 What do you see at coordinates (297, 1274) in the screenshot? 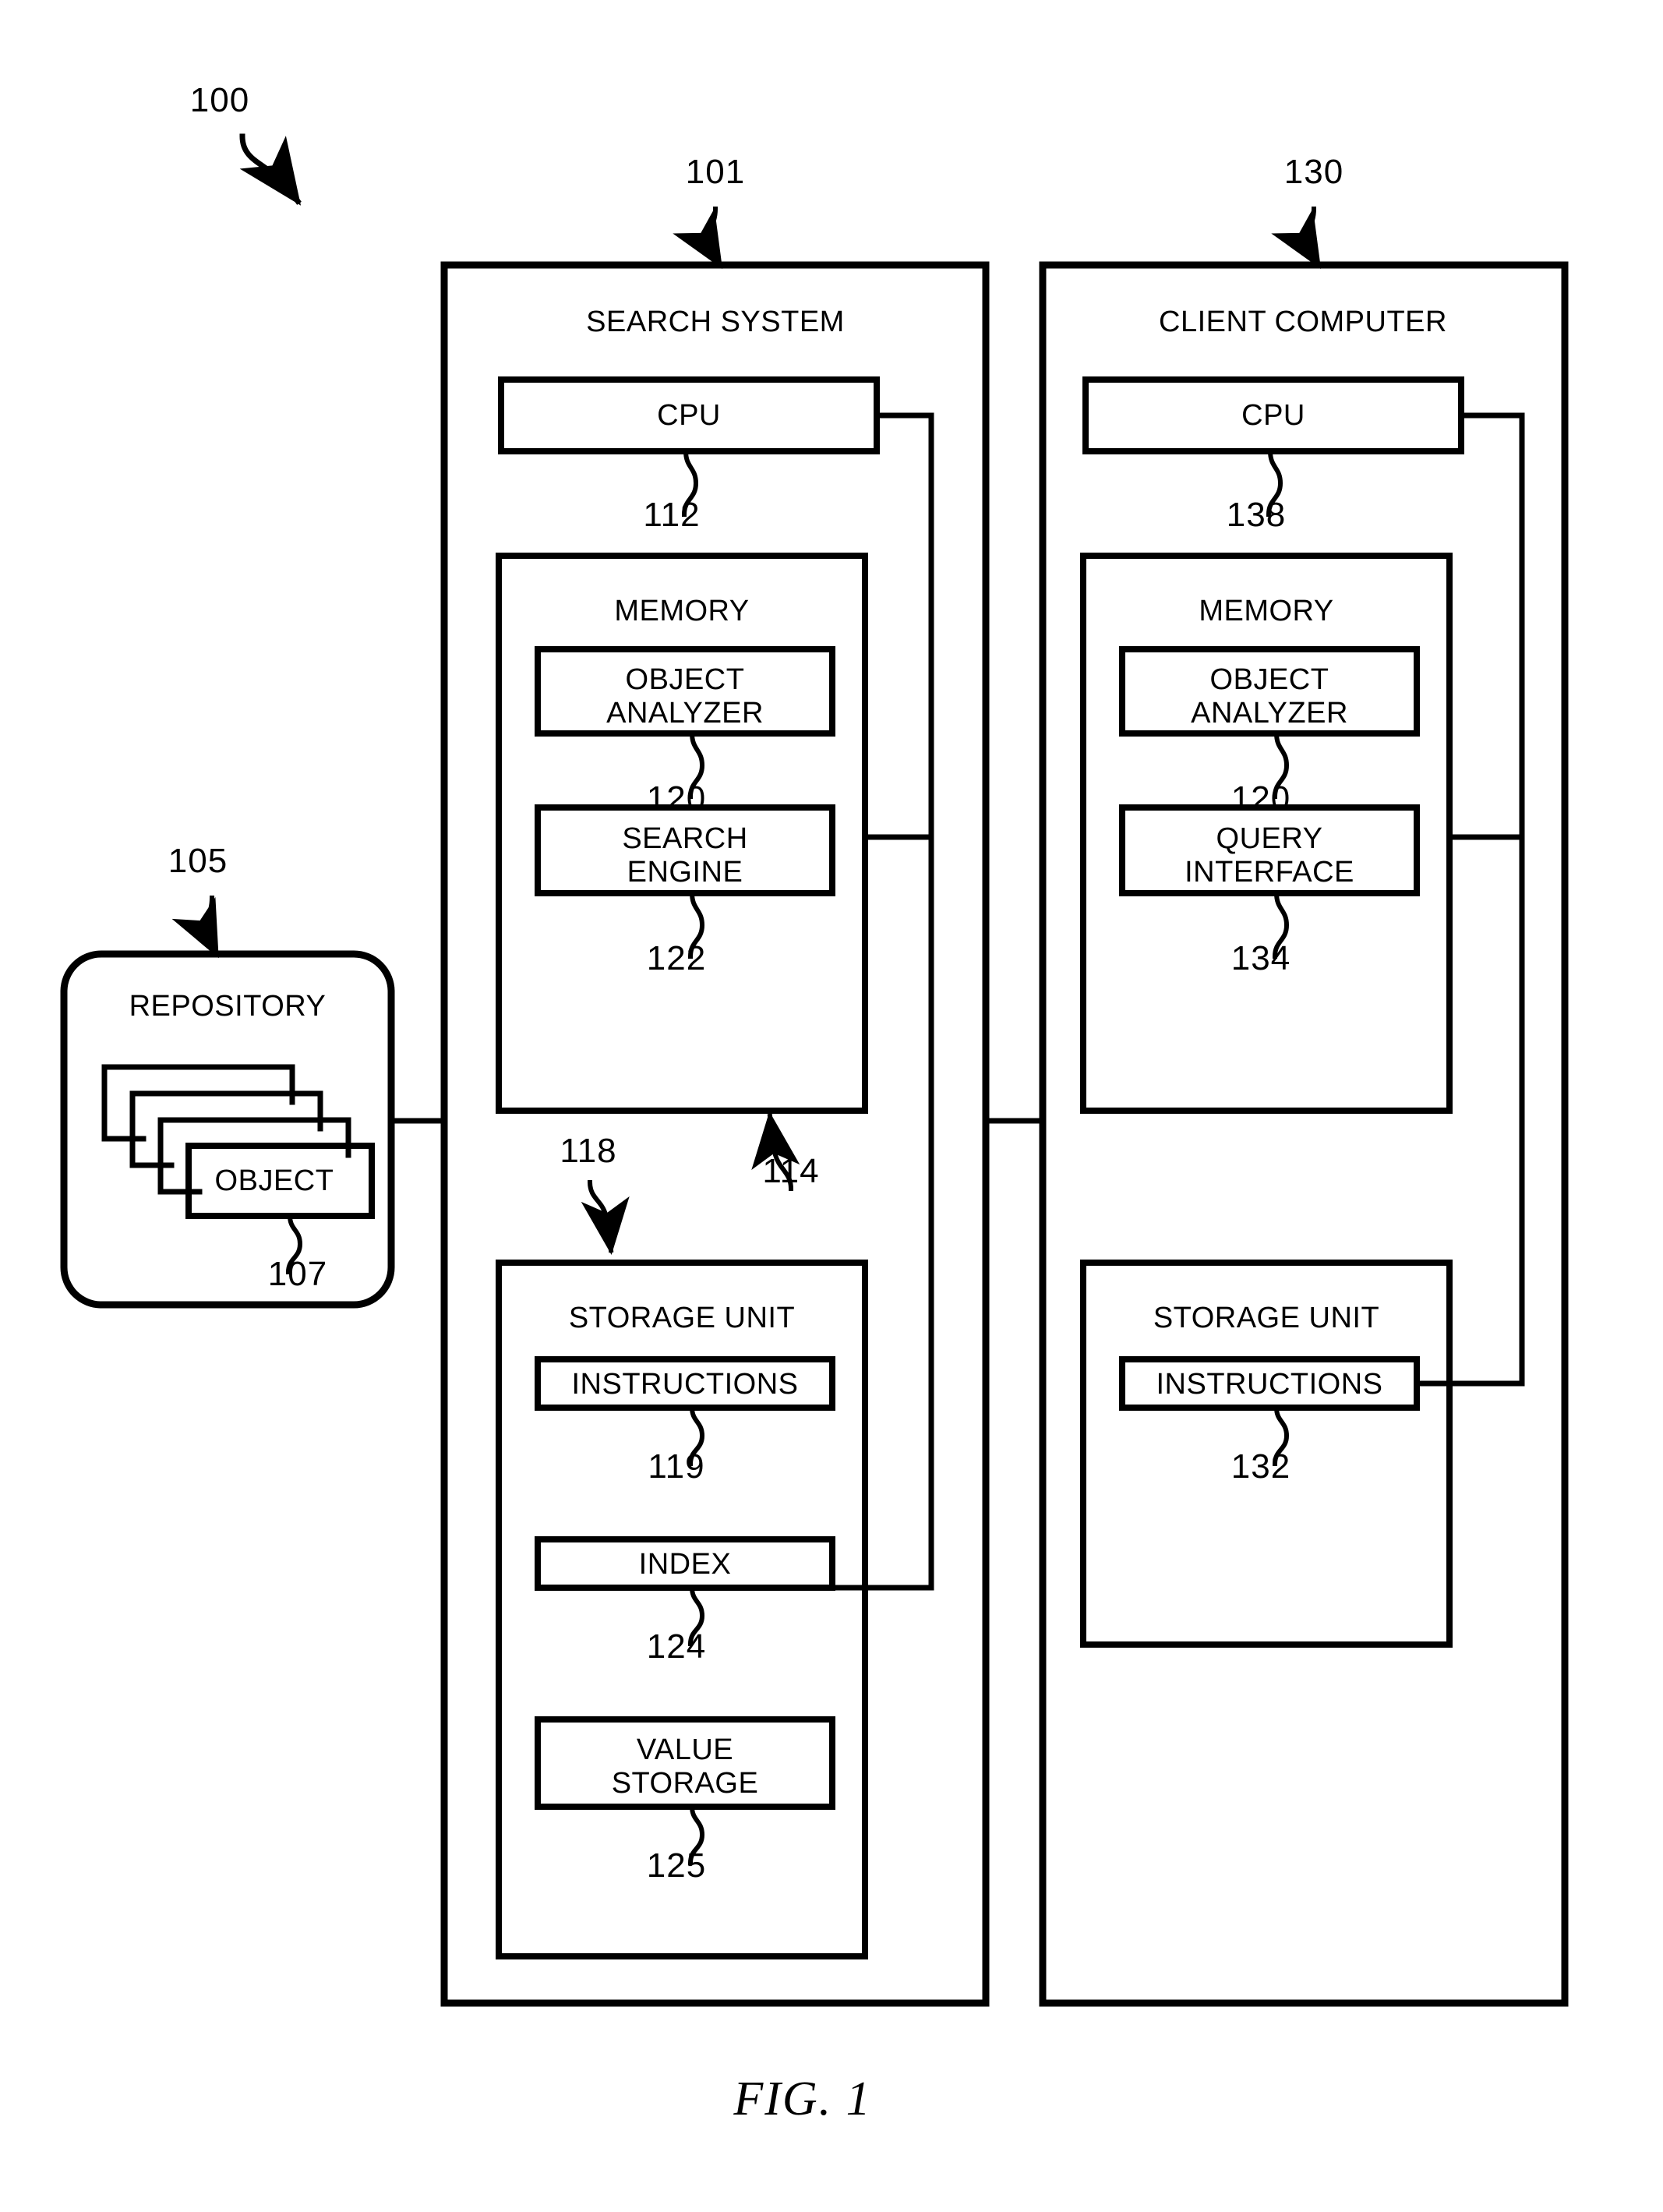
I see `ref-107: 107` at bounding box center [297, 1274].